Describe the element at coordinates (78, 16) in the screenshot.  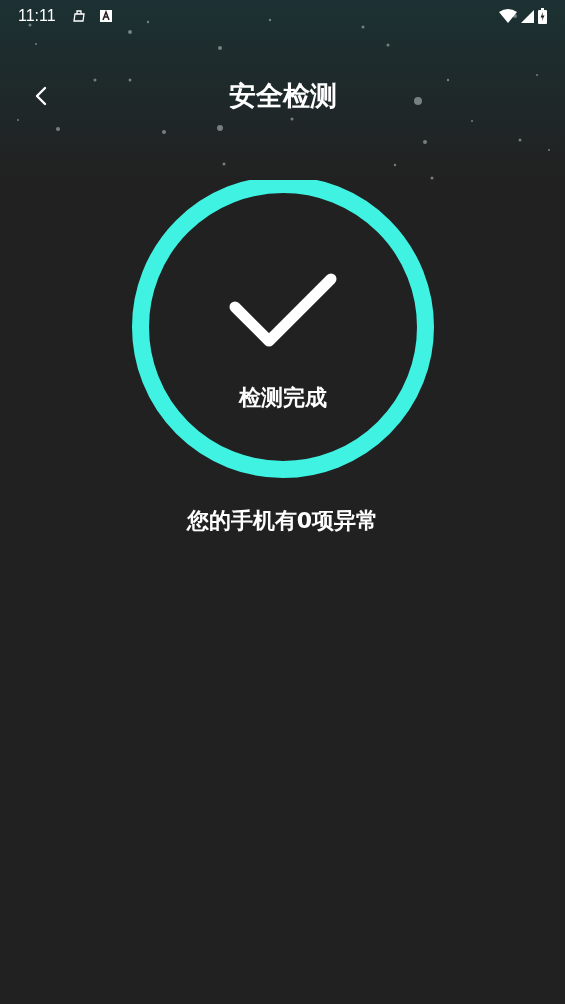
I see `bag-icon` at that location.